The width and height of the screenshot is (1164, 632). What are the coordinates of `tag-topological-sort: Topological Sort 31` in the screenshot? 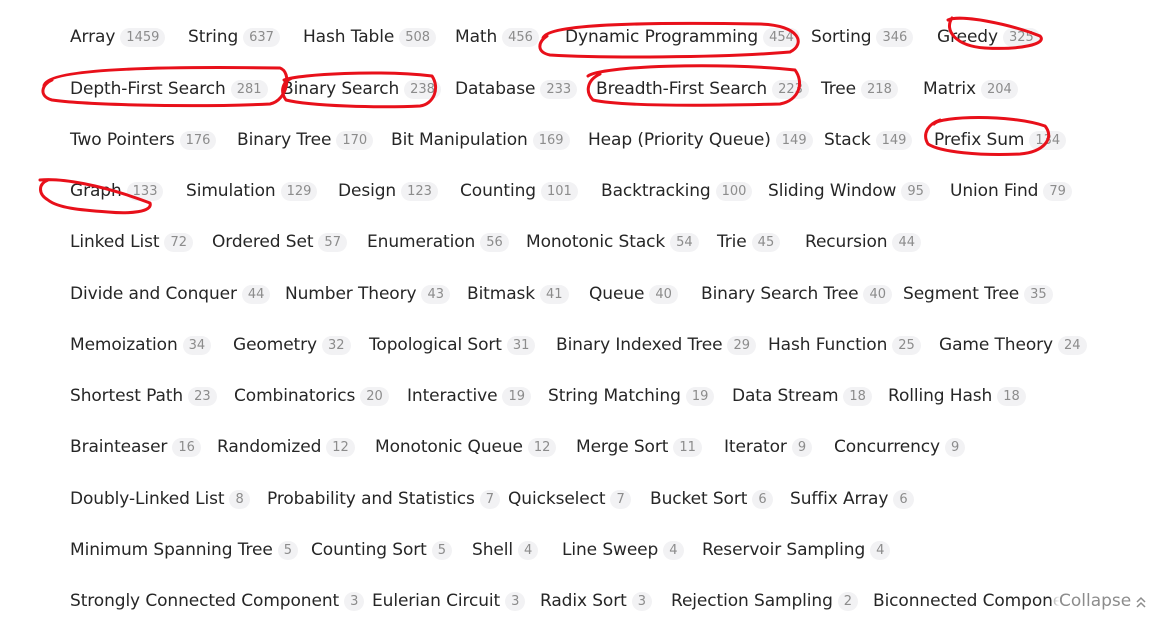 It's located at (452, 345).